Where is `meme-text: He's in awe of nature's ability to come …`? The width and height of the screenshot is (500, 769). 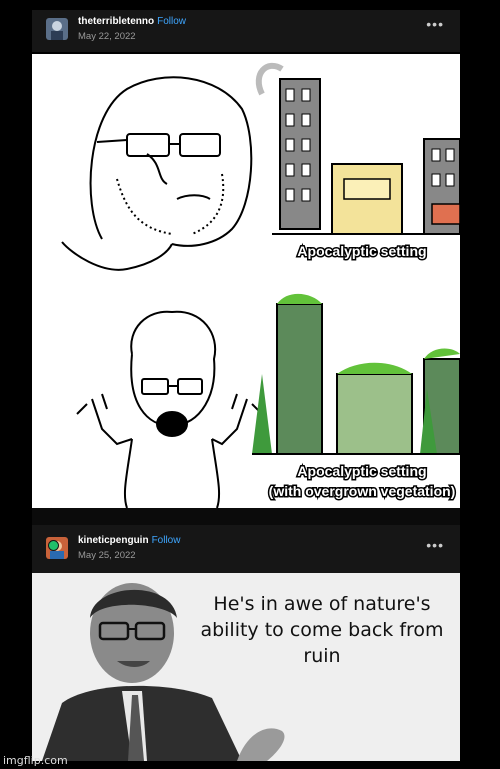
meme-text: He's in awe of nature's ability to come … is located at coordinates (322, 630).